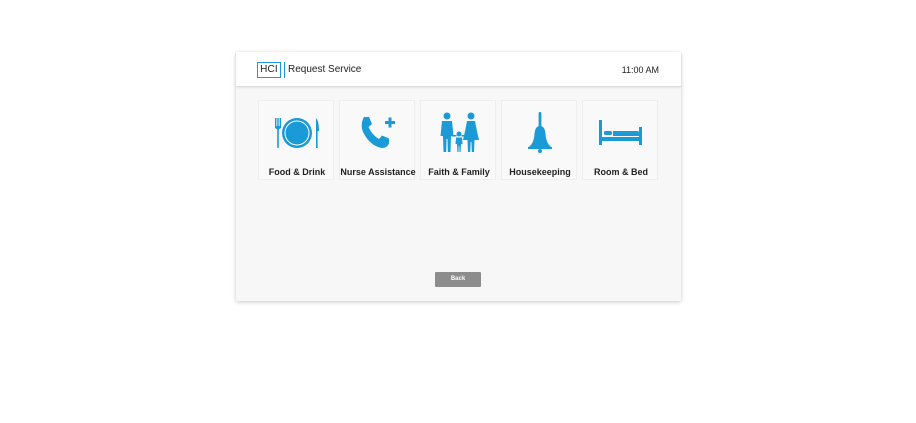 The width and height of the screenshot is (916, 423). Describe the element at coordinates (297, 133) in the screenshot. I see `plate-cutlery-icon` at that location.